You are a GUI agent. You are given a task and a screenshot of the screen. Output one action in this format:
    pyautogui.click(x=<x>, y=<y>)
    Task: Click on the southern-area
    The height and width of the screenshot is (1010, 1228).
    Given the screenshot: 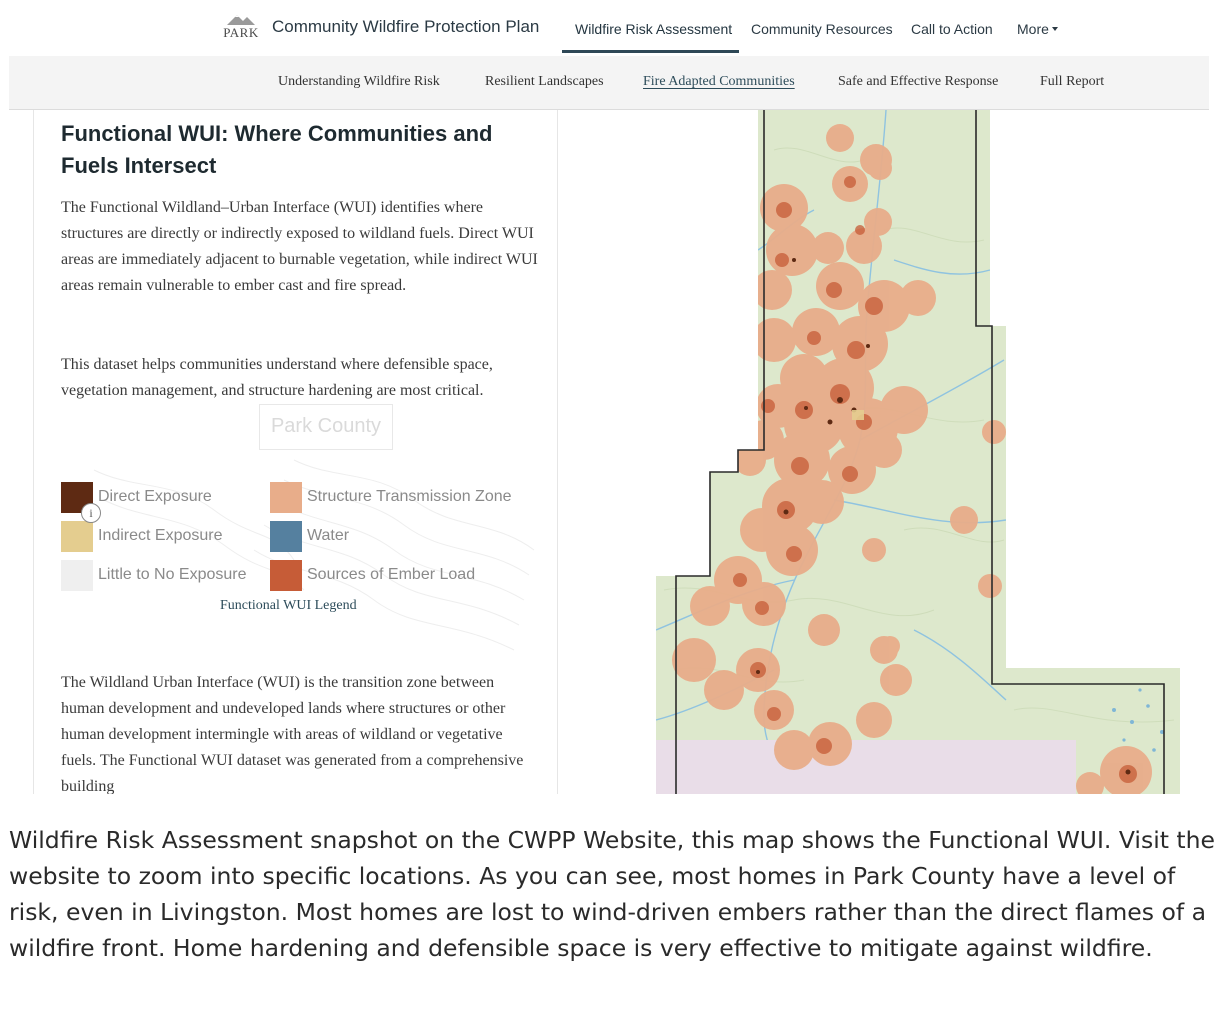 What is the action you would take?
    pyautogui.click(x=866, y=767)
    